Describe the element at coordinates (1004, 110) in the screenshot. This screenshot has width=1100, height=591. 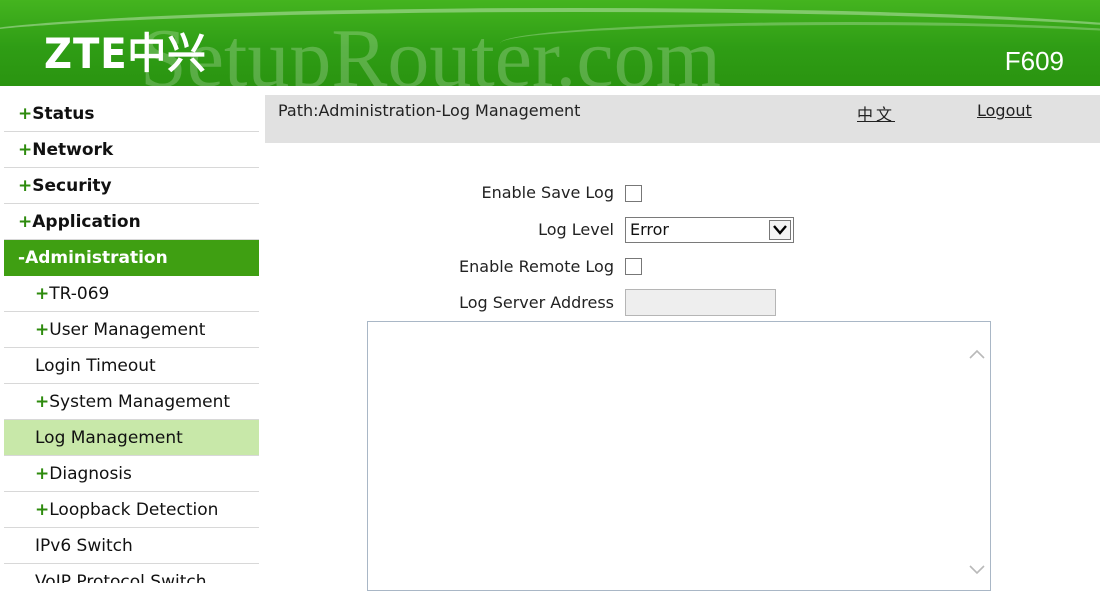
I see `logout-link: Logout` at that location.